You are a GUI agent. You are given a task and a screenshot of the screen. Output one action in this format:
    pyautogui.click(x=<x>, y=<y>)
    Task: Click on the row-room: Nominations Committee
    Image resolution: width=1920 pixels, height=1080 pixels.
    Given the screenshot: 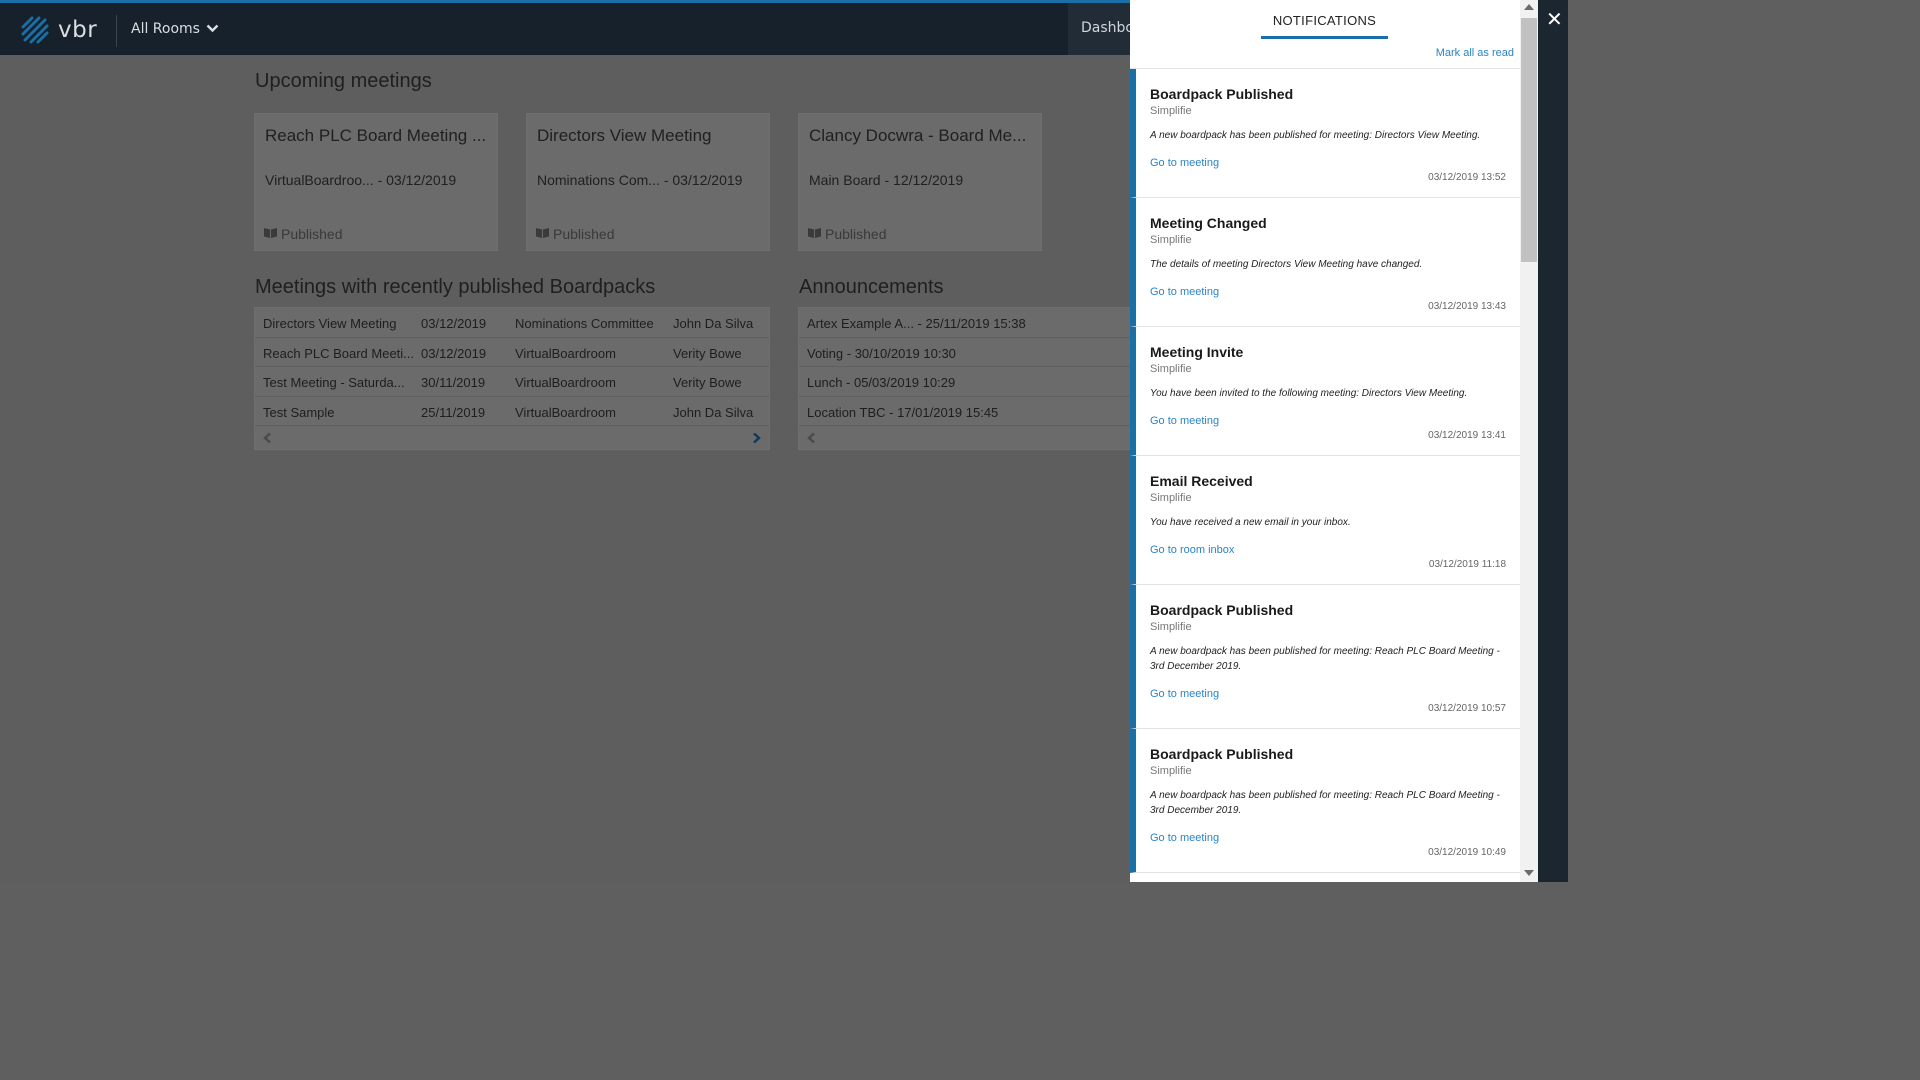 What is the action you would take?
    pyautogui.click(x=584, y=323)
    